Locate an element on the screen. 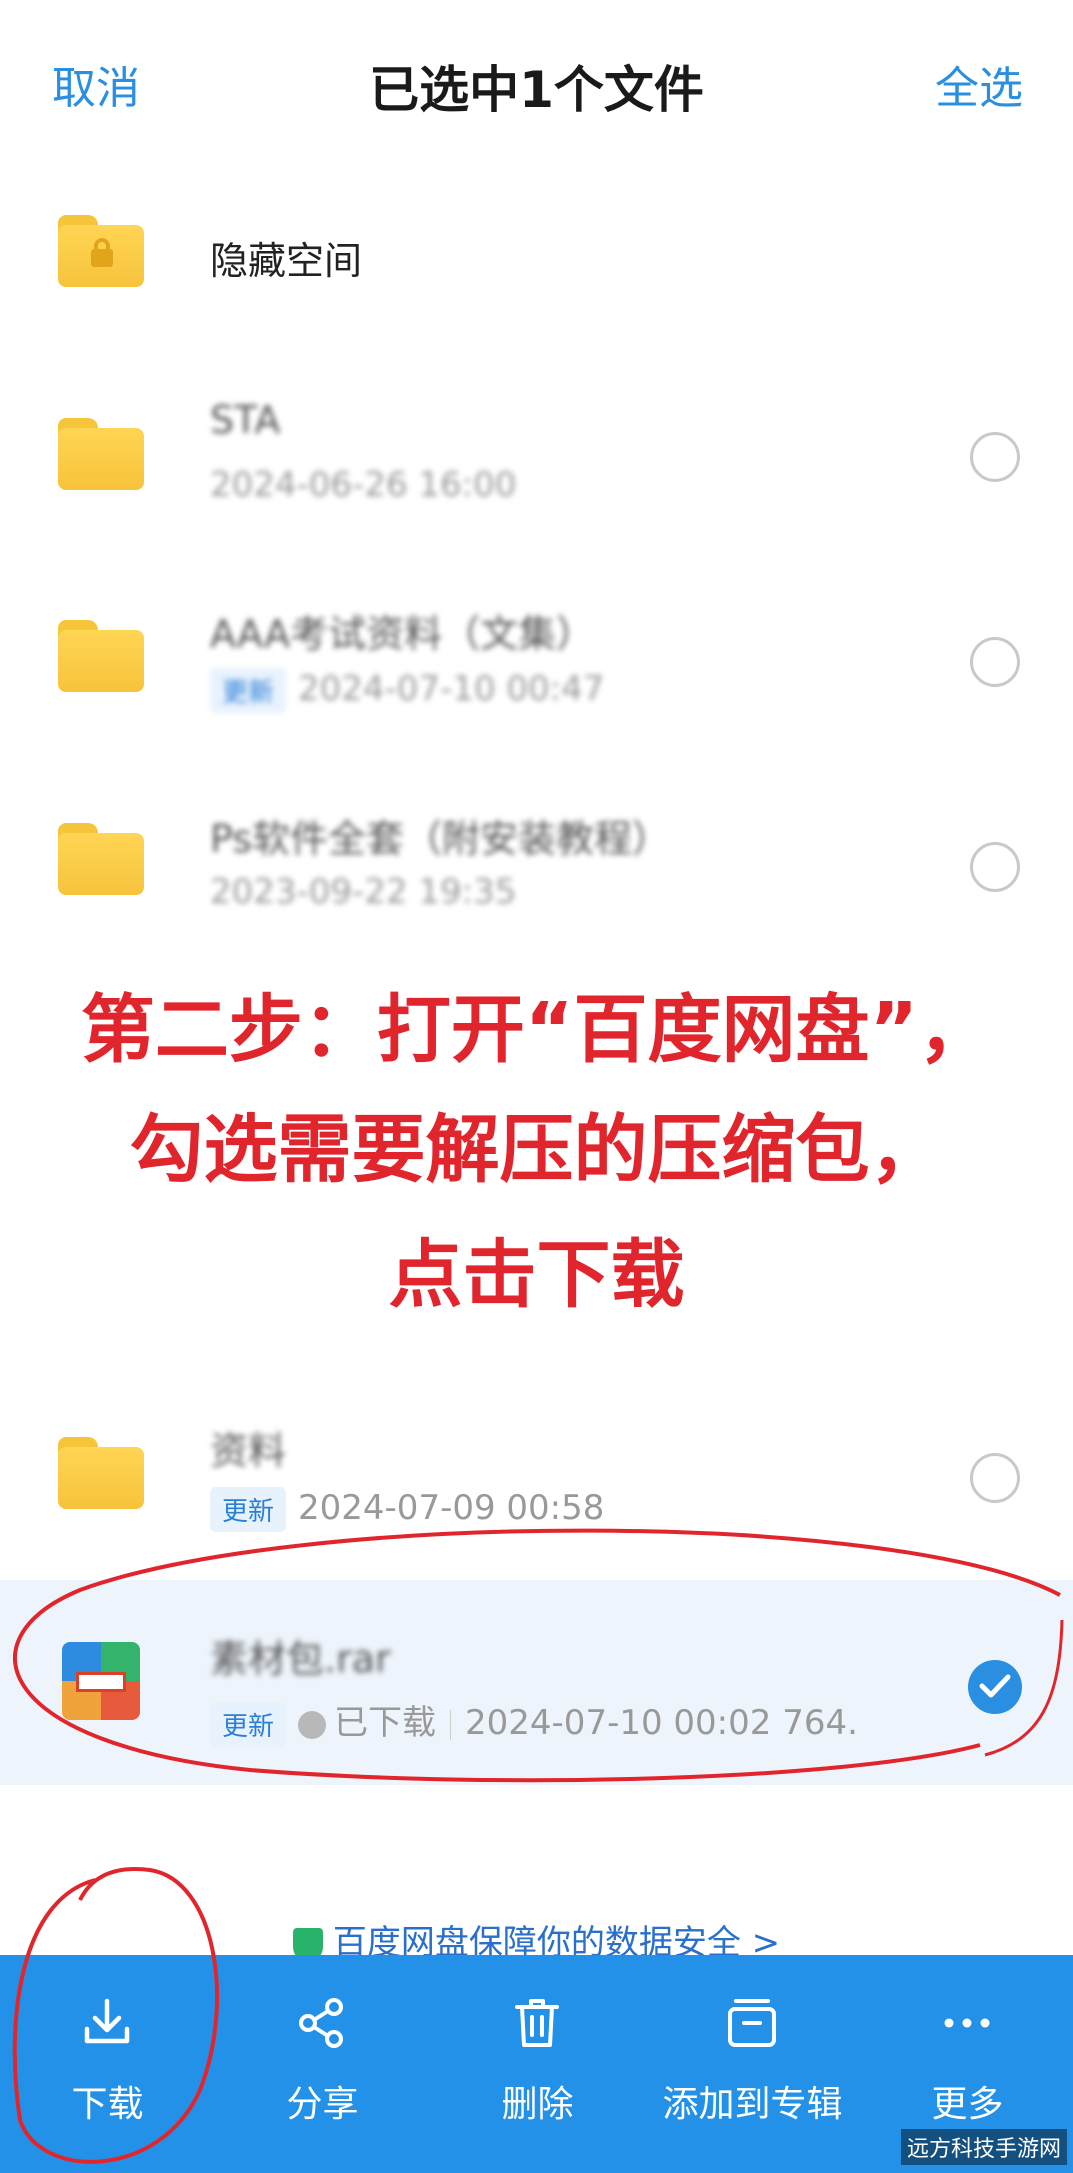  instruction-line-1: 第二步：打开“百度网盘”， is located at coordinates (536, 1030).